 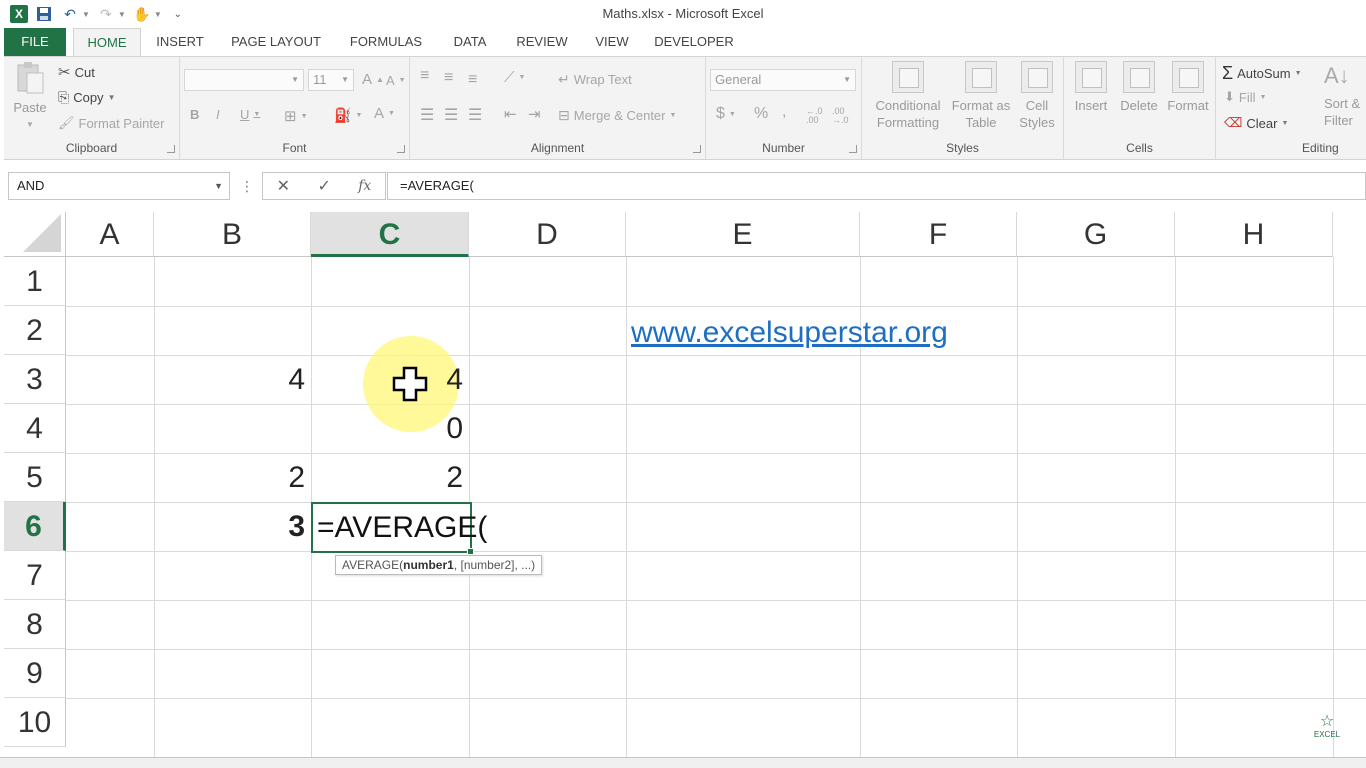 What do you see at coordinates (542, 42) in the screenshot?
I see `tab-review: REVIEW` at bounding box center [542, 42].